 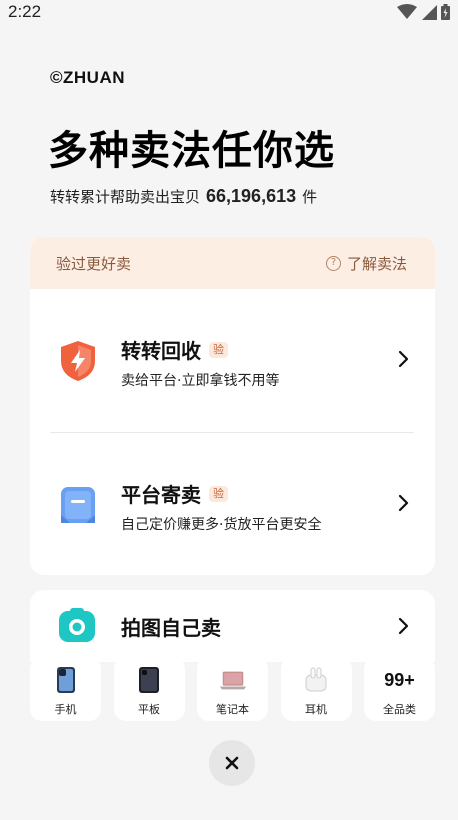 I want to click on sold-count-value: 66,196,613, so click(x=251, y=196).